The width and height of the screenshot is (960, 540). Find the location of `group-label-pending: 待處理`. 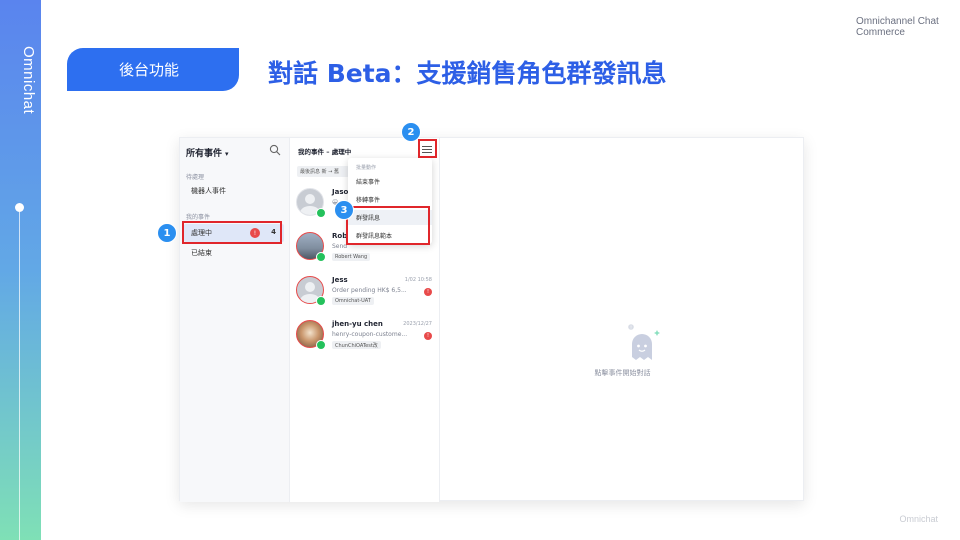

group-label-pending: 待處理 is located at coordinates (195, 177).